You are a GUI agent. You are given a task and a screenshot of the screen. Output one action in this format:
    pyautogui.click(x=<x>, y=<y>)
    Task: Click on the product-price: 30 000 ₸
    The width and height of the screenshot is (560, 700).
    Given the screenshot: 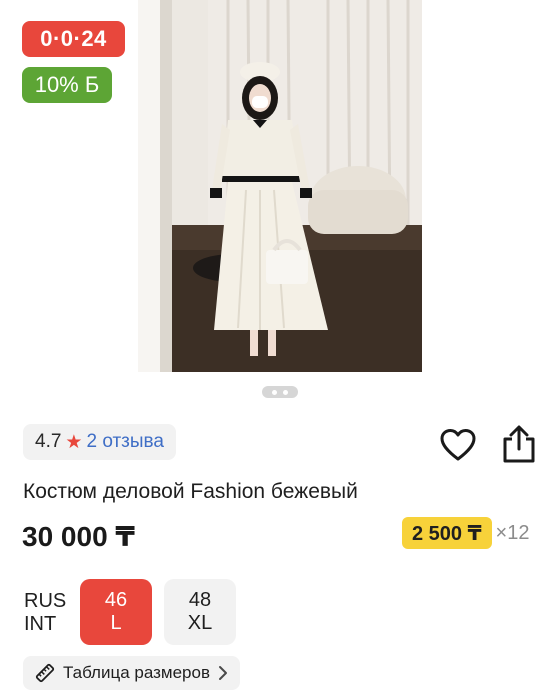 What is the action you would take?
    pyautogui.click(x=78, y=536)
    